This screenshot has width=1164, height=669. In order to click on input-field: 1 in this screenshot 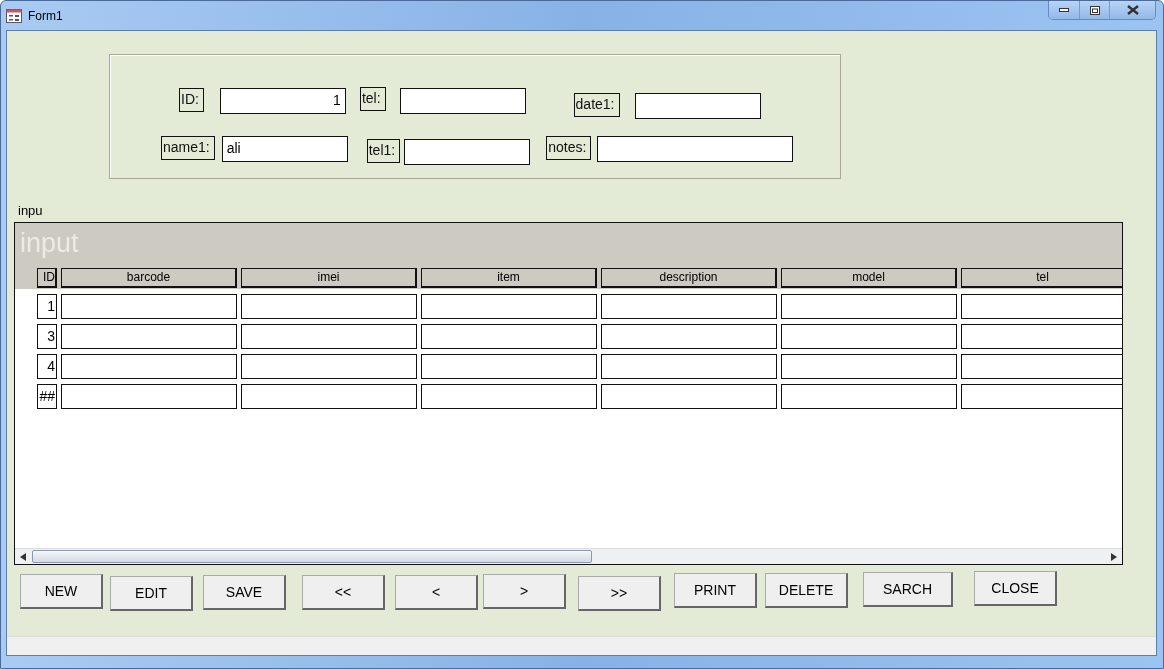, I will do `click(282, 101)`.